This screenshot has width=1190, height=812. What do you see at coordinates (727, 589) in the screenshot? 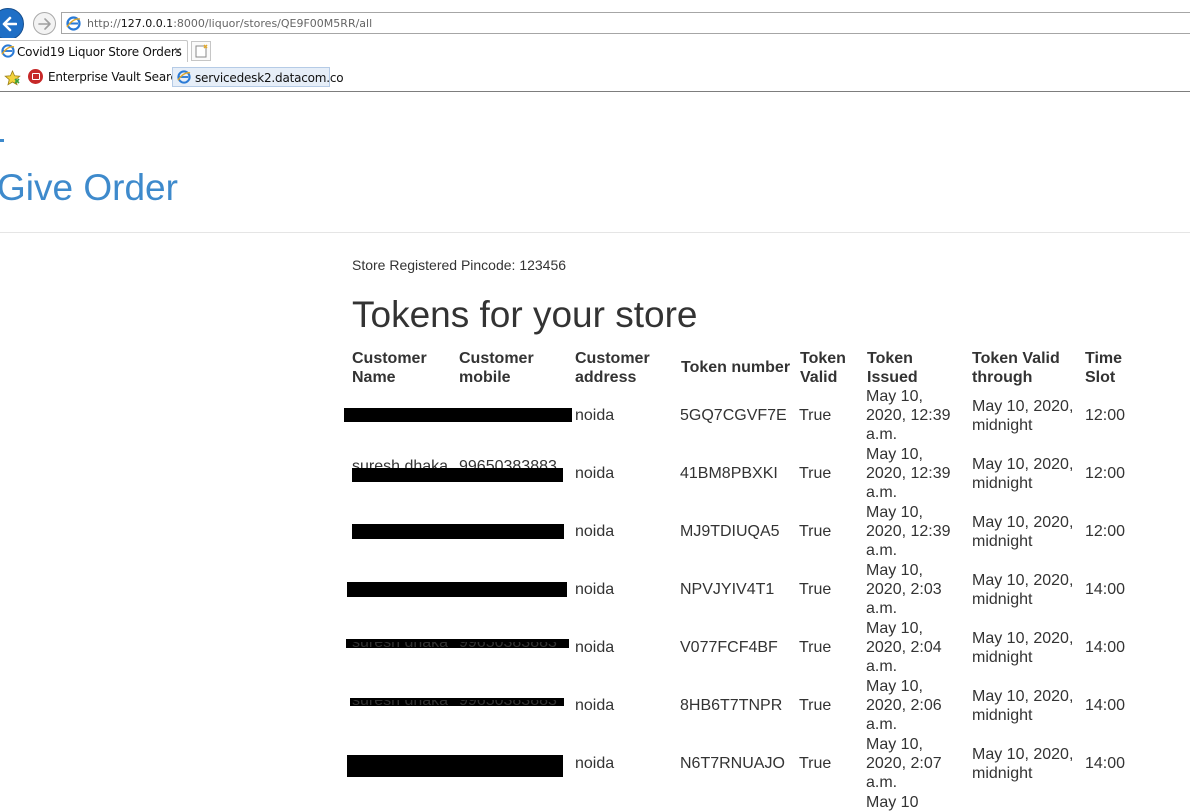
I see `cell-token-number: NPVJYIV4T1` at bounding box center [727, 589].